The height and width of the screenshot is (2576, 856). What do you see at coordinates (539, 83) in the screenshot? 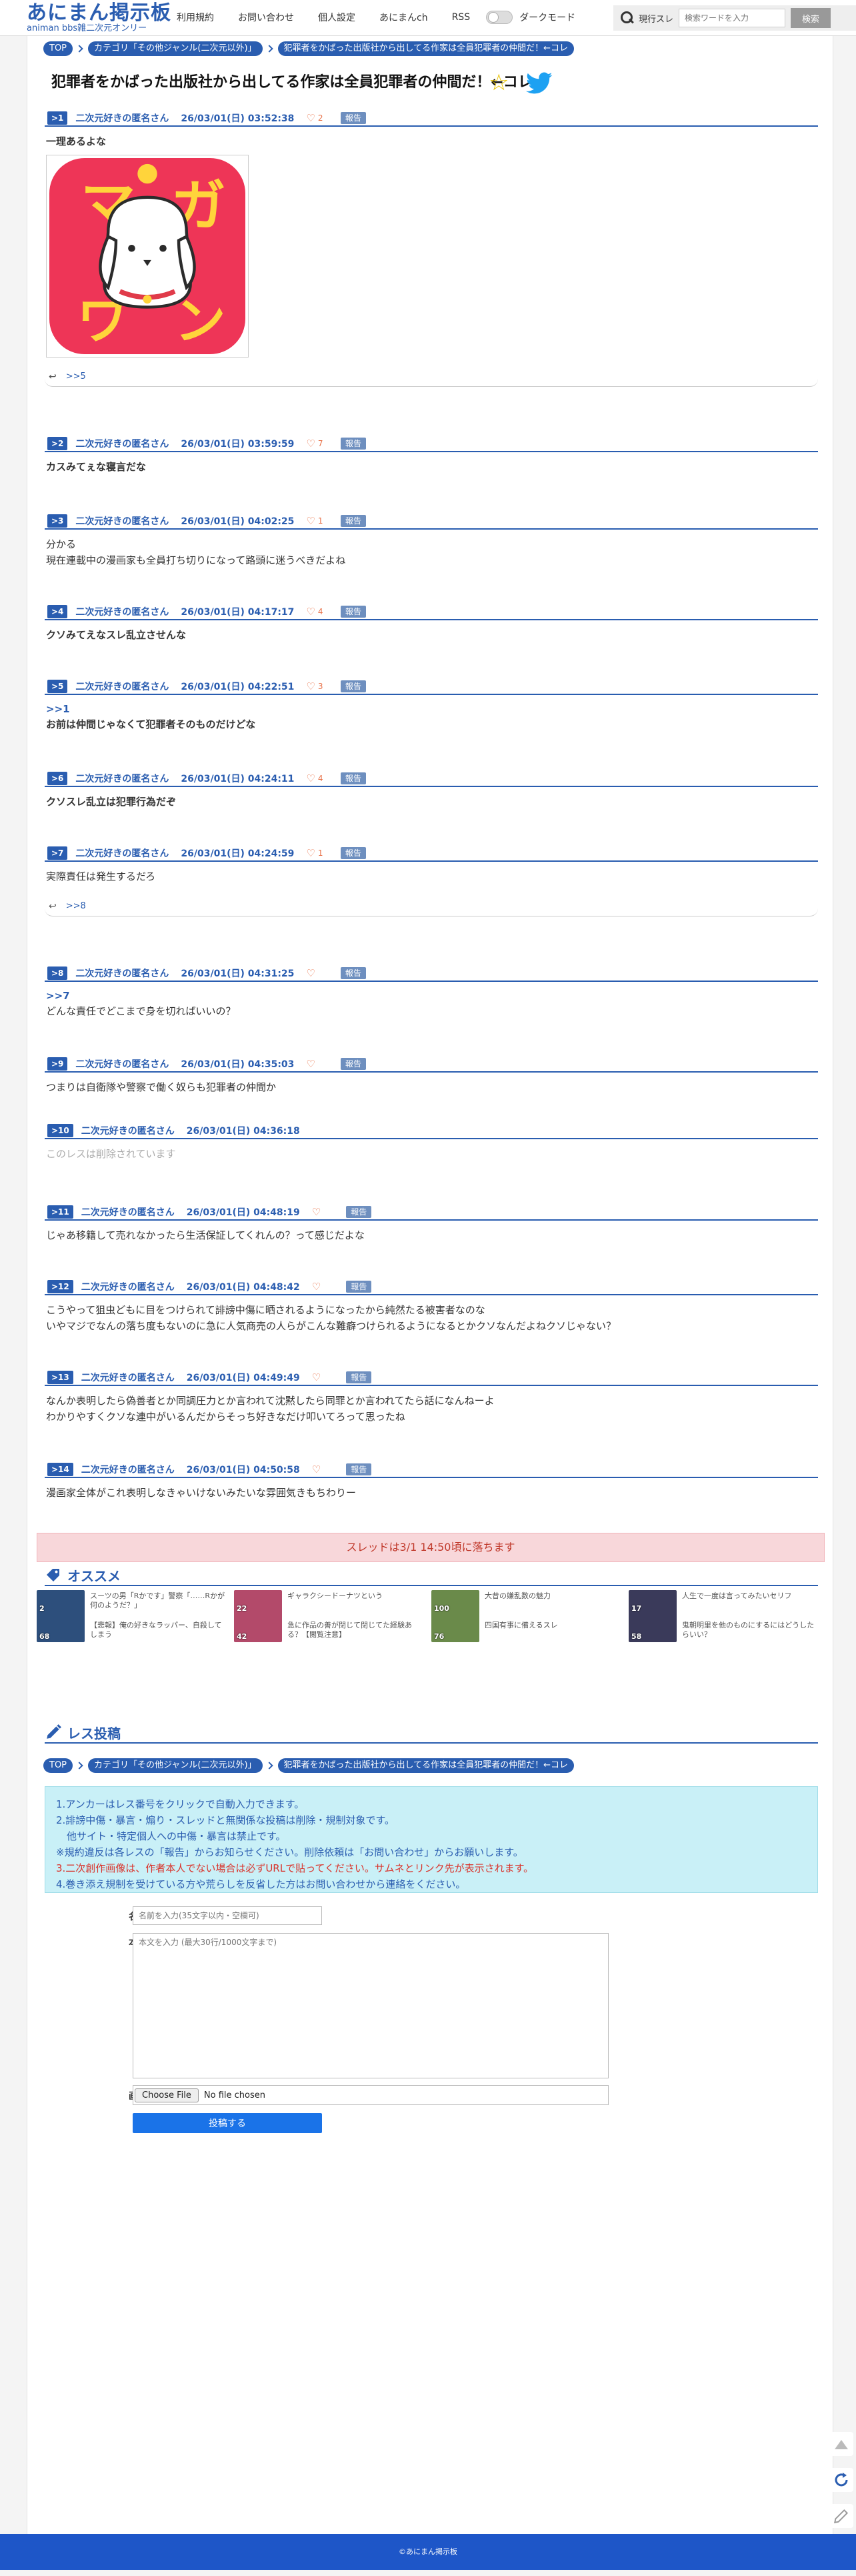
I see `twitter-share-icon` at bounding box center [539, 83].